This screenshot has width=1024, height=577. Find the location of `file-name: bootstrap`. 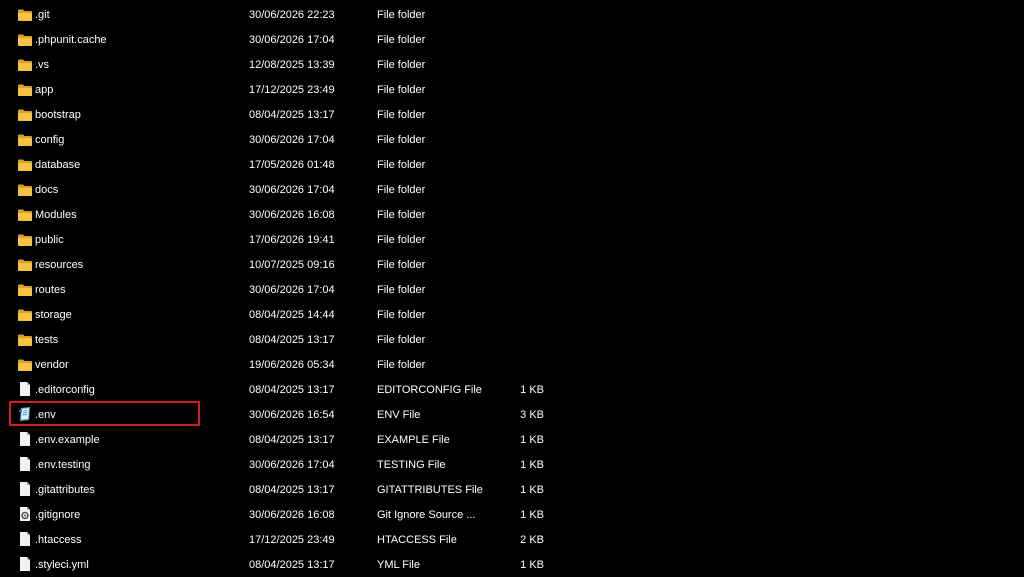

file-name: bootstrap is located at coordinates (58, 115).